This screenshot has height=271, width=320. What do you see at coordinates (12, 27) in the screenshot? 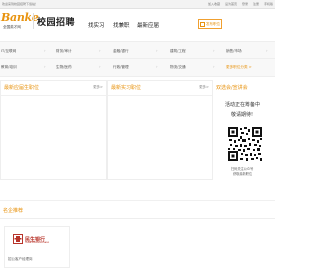
I see `logo-subtitle: 全国英才网` at bounding box center [12, 27].